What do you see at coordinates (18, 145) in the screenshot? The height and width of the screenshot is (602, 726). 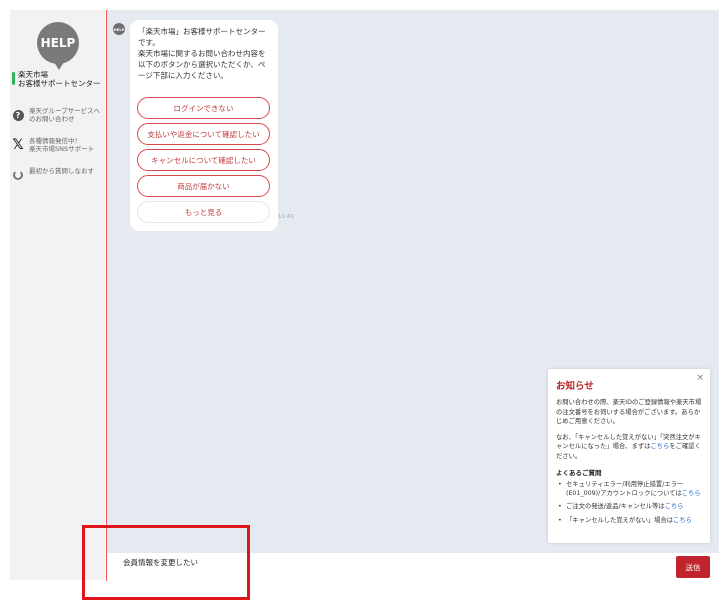 I see `x-logo-icon: 𝕏` at bounding box center [18, 145].